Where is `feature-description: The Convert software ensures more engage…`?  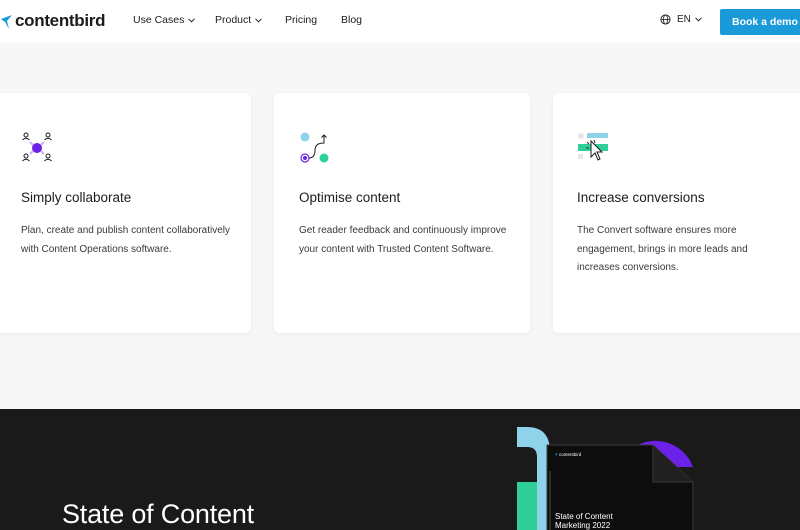
feature-description: The Convert software ensures more engage… is located at coordinates (662, 249).